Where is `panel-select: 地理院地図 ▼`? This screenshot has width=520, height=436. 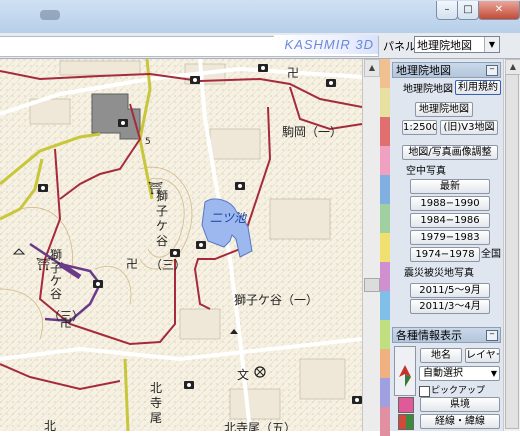
panel-select: 地理院地図 ▼ is located at coordinates (457, 44).